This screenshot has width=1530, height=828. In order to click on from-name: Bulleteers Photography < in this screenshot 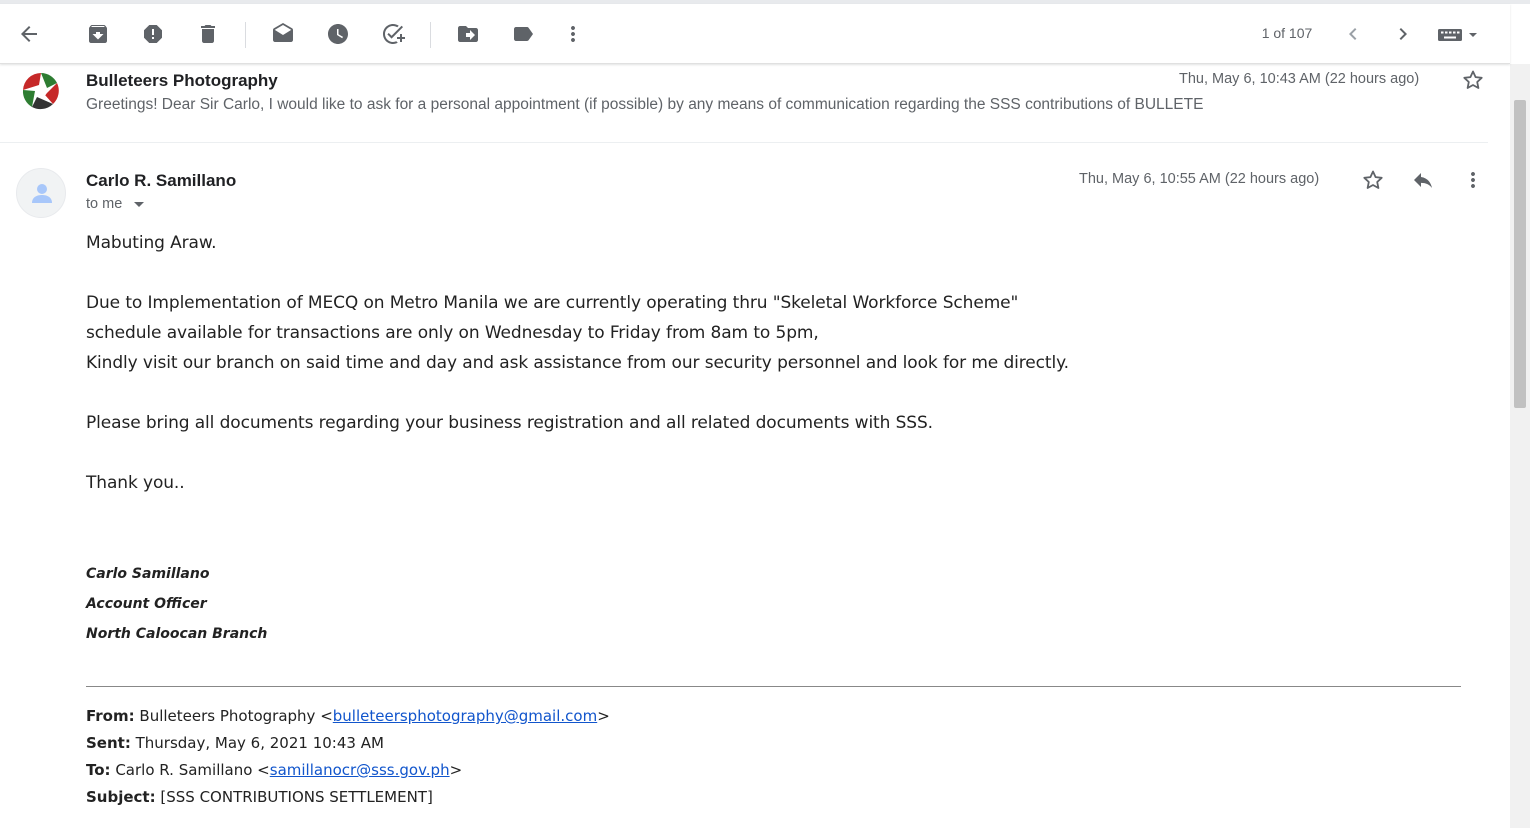, I will do `click(236, 716)`.